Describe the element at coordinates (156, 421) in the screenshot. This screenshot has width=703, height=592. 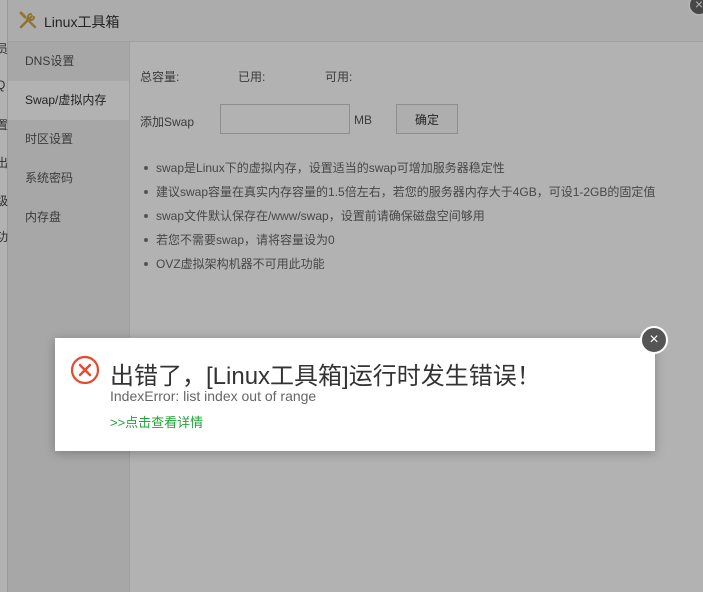
I see `view-details-link: >>点击查看详情` at that location.